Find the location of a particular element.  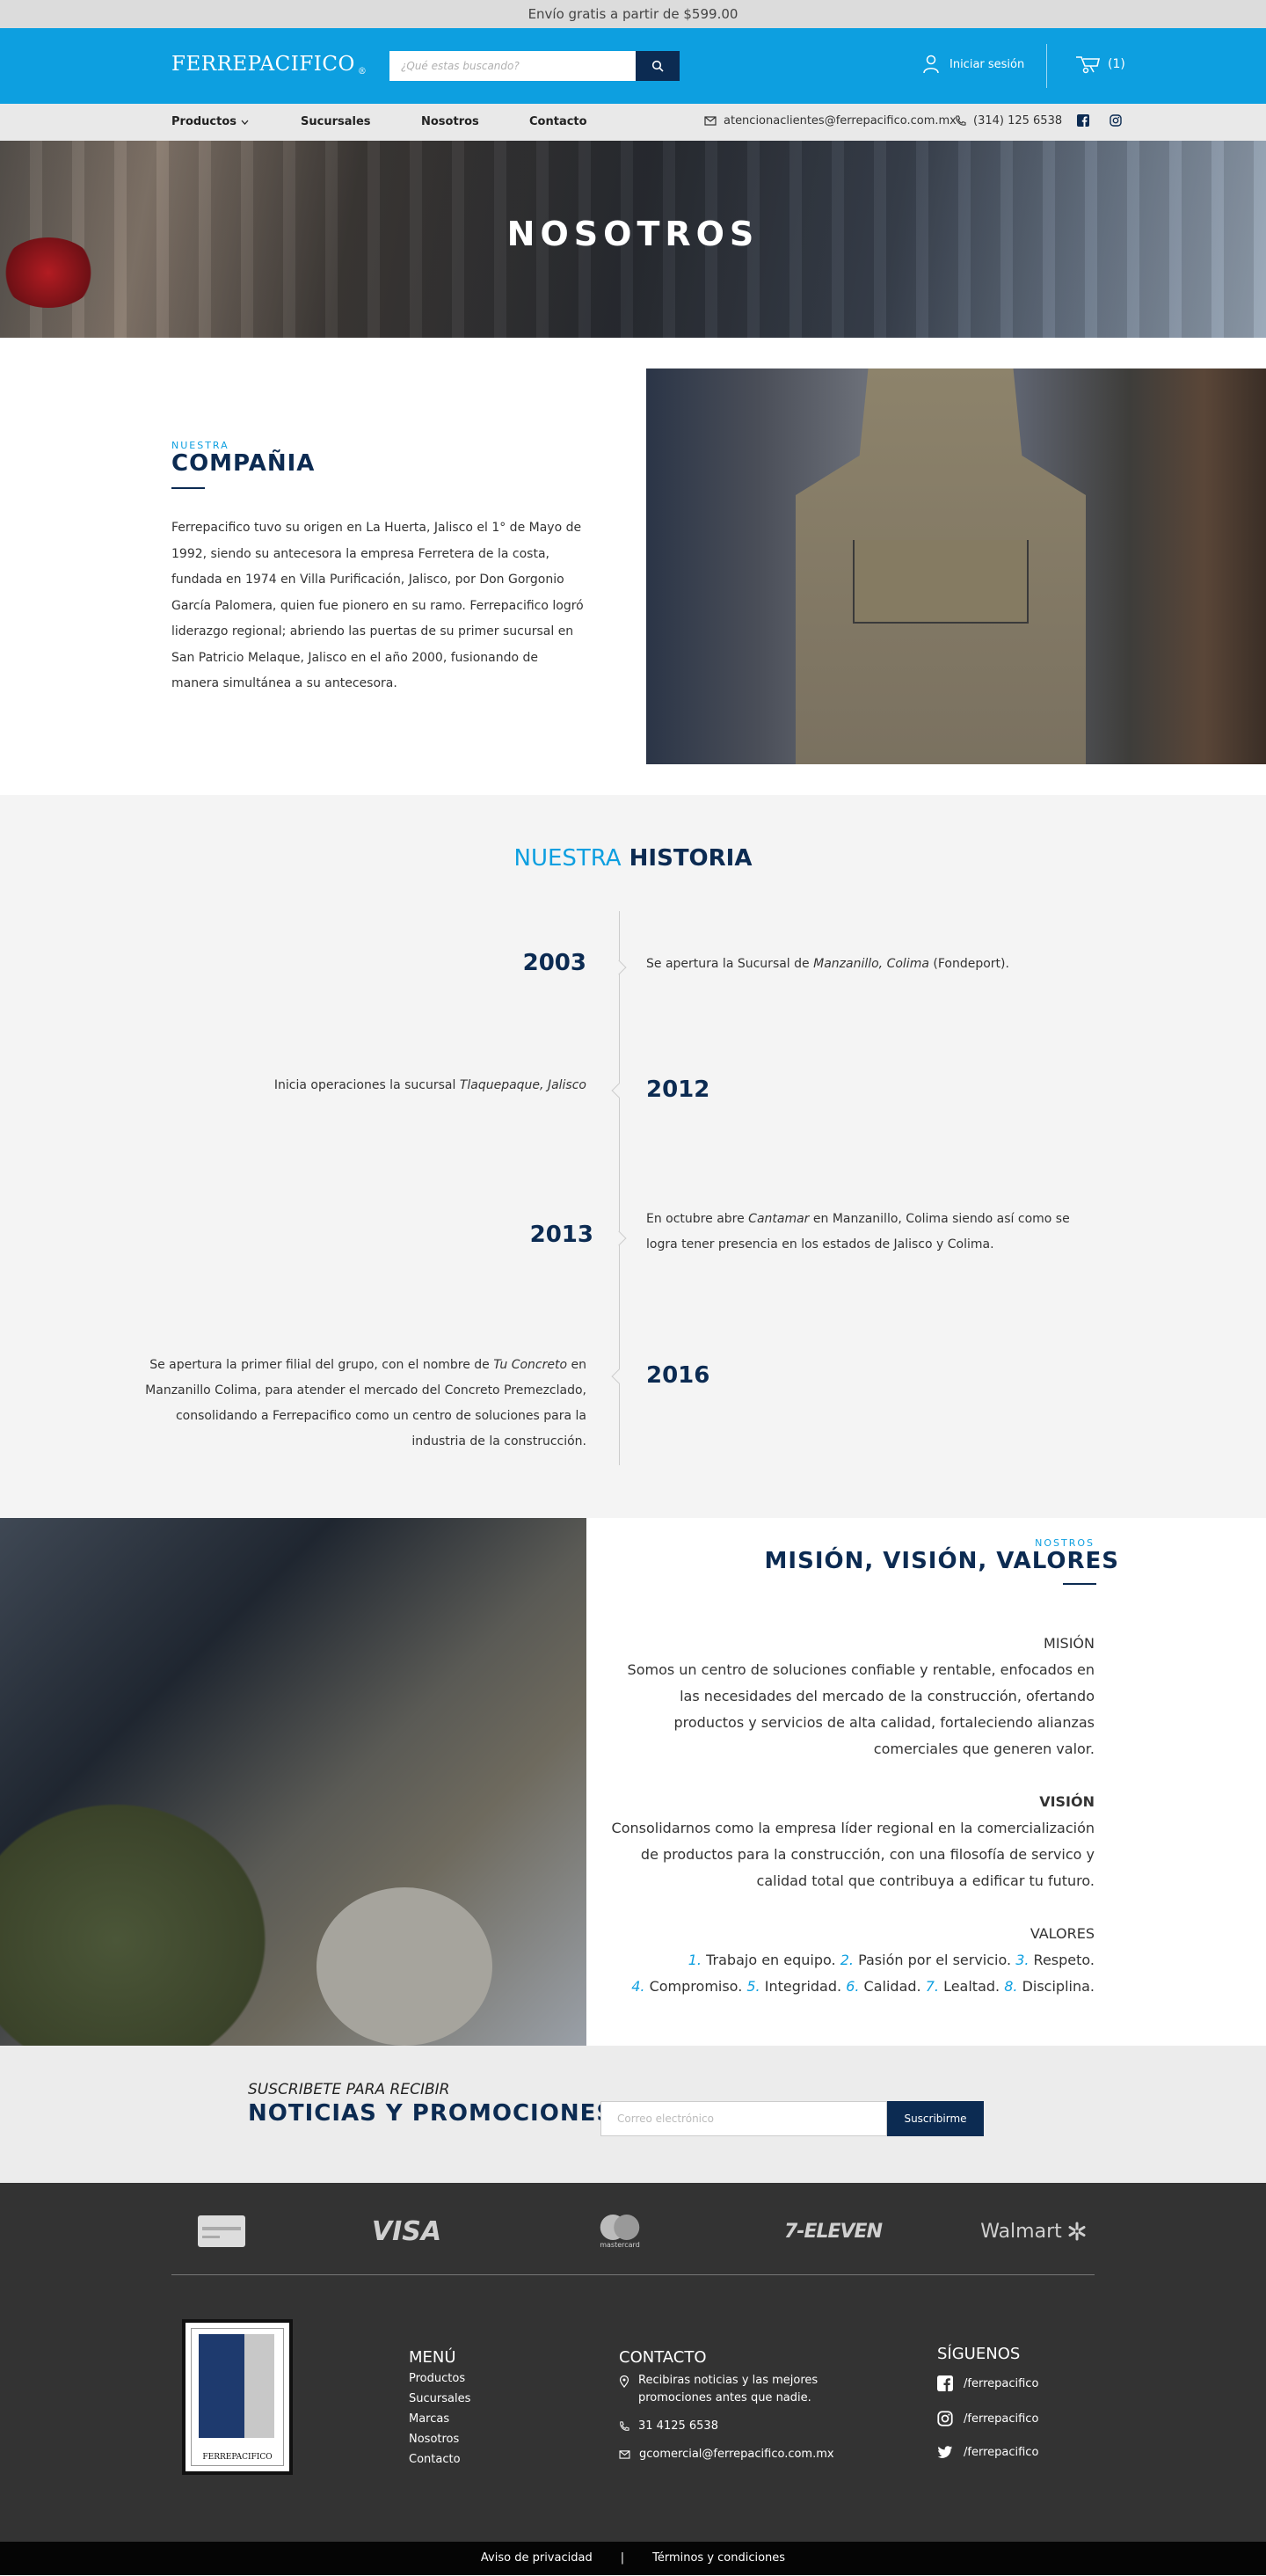

header-divider is located at coordinates (1046, 66).